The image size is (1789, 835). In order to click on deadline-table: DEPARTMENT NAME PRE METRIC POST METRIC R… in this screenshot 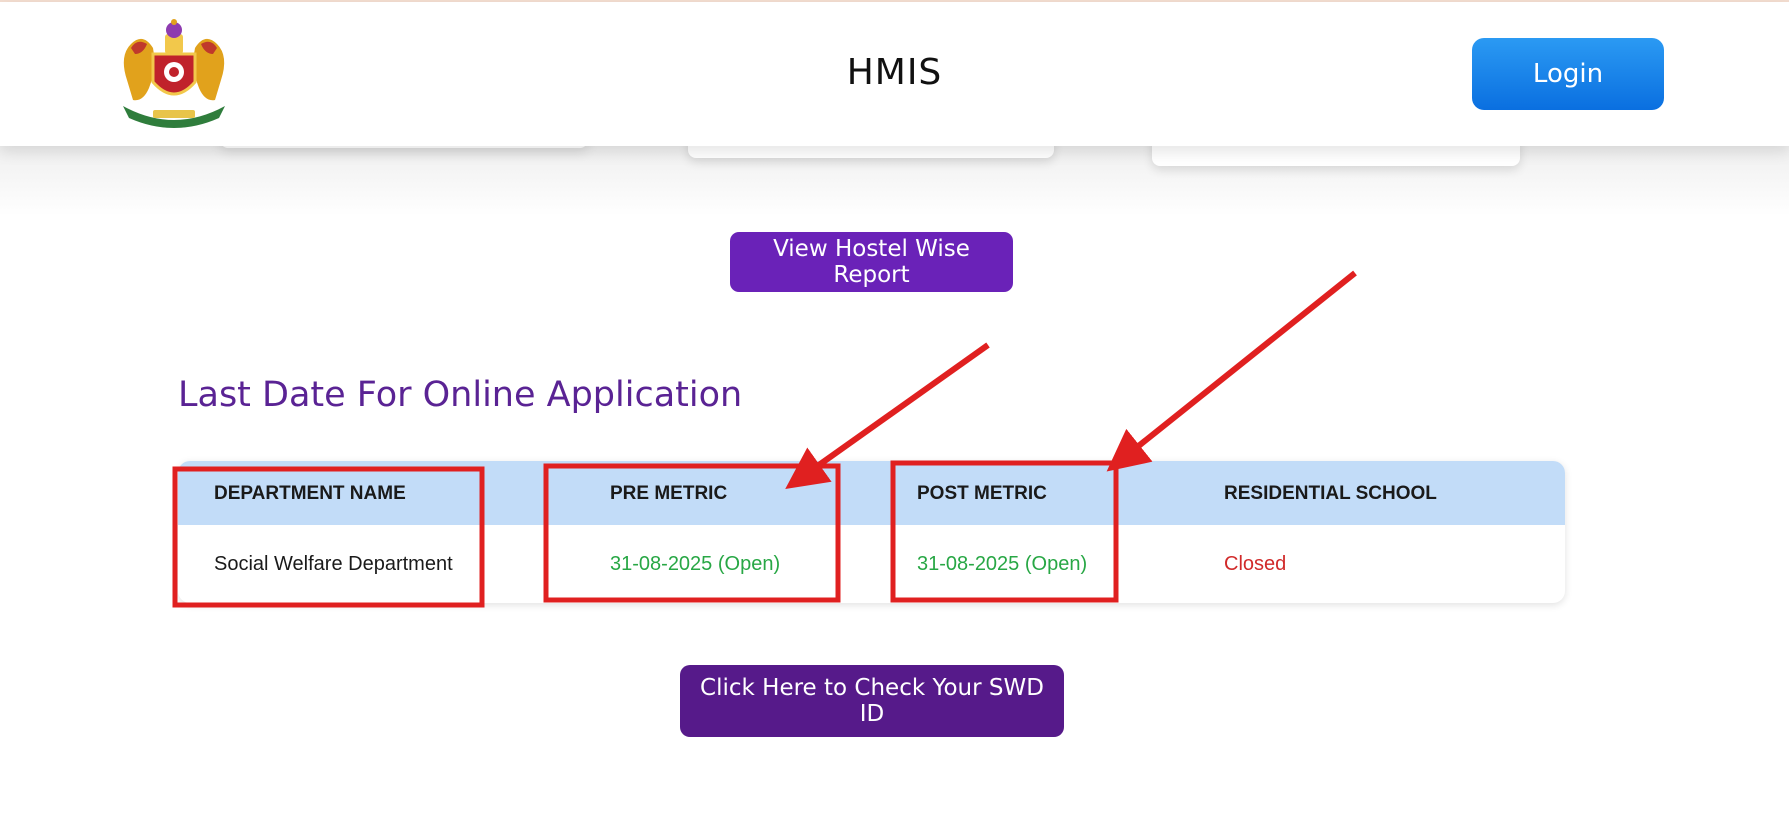, I will do `click(871, 532)`.